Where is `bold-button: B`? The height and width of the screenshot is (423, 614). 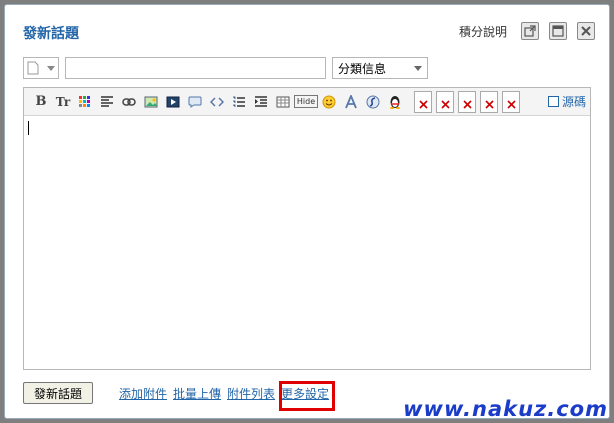 bold-button: B is located at coordinates (41, 102).